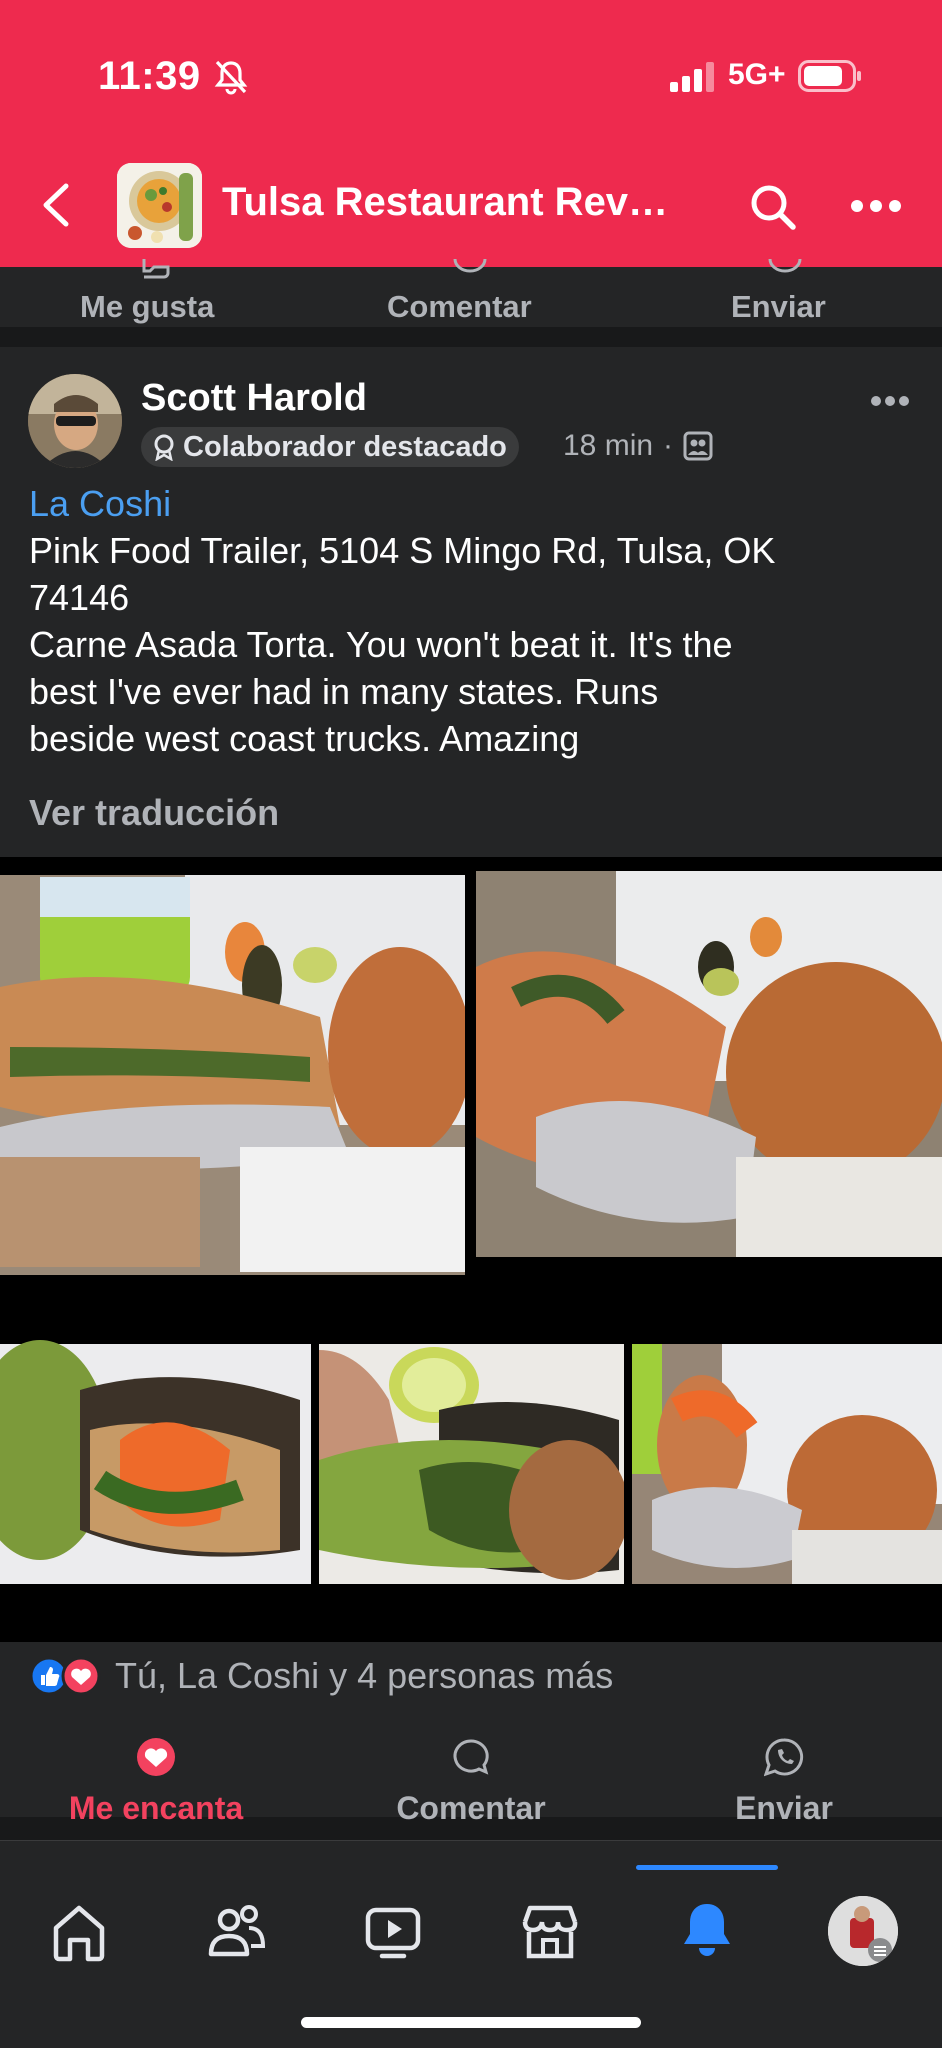  Describe the element at coordinates (345, 446) in the screenshot. I see `badge-label: Colaborador destacado` at that location.